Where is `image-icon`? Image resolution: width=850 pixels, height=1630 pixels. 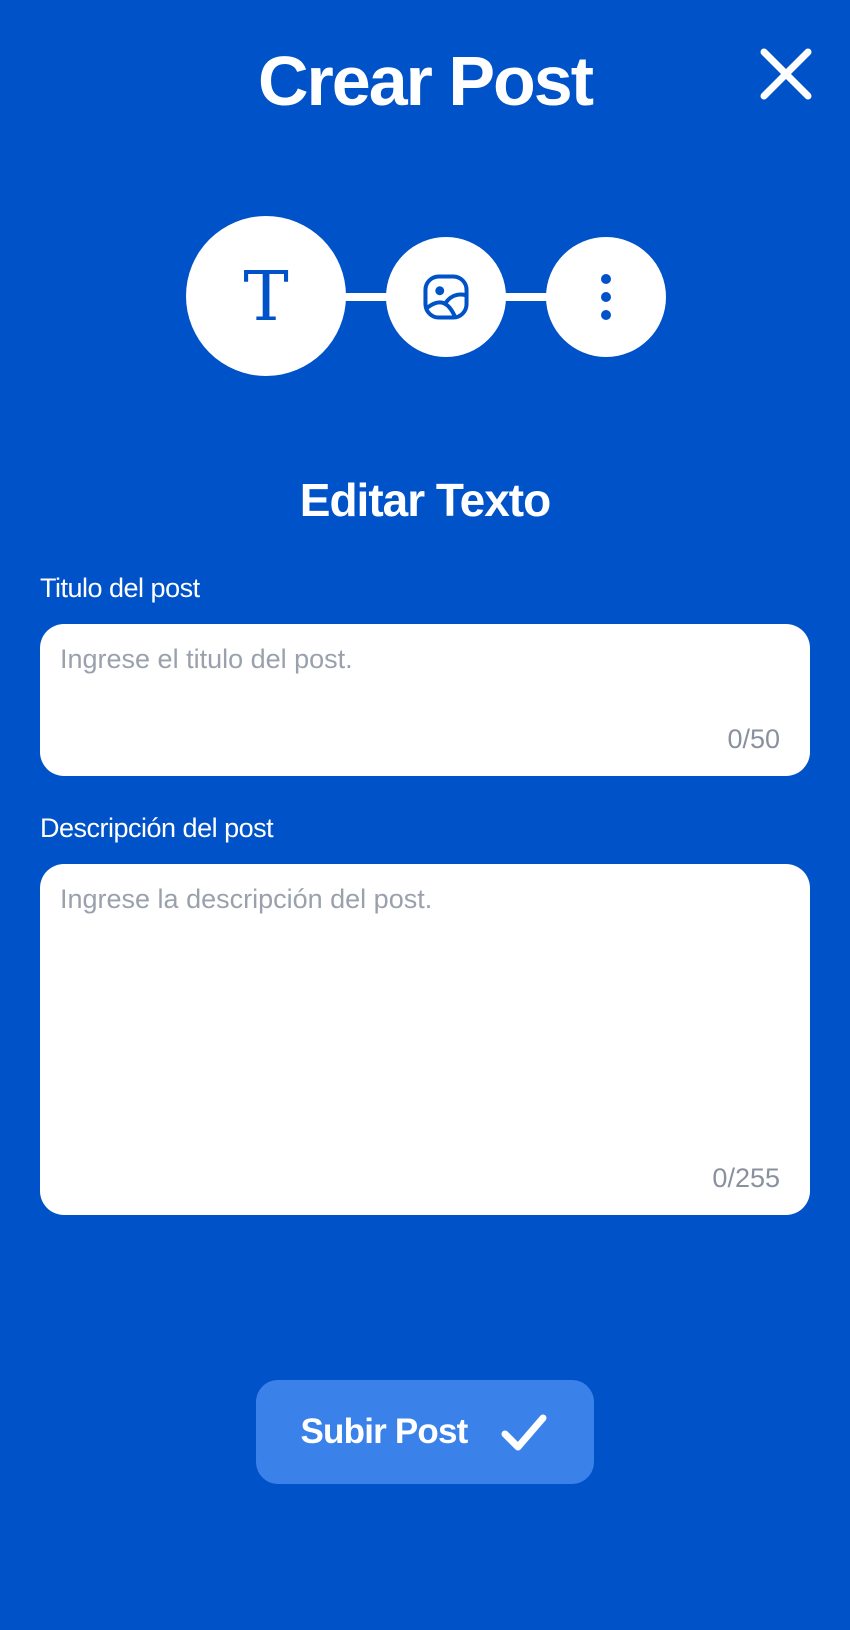
image-icon is located at coordinates (446, 297).